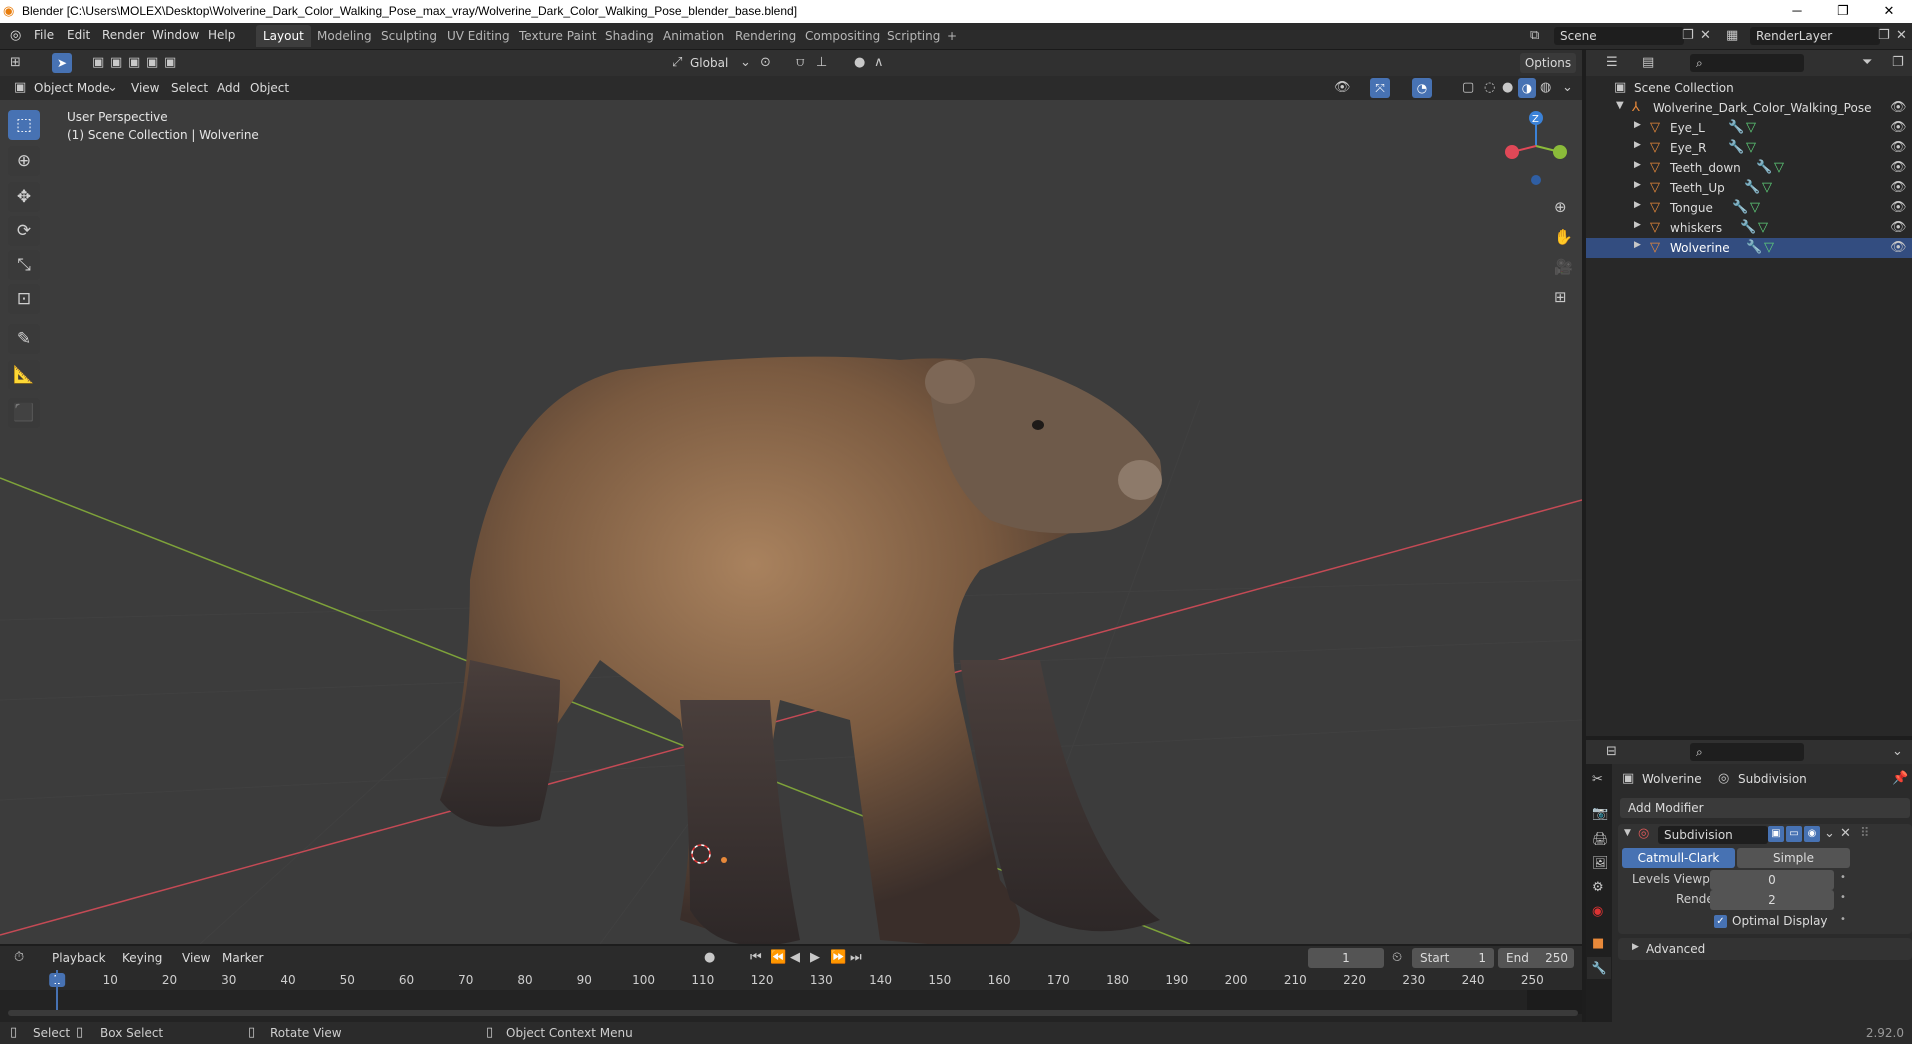 The width and height of the screenshot is (1912, 1044). What do you see at coordinates (221, 35) in the screenshot?
I see `menu-help: Help` at bounding box center [221, 35].